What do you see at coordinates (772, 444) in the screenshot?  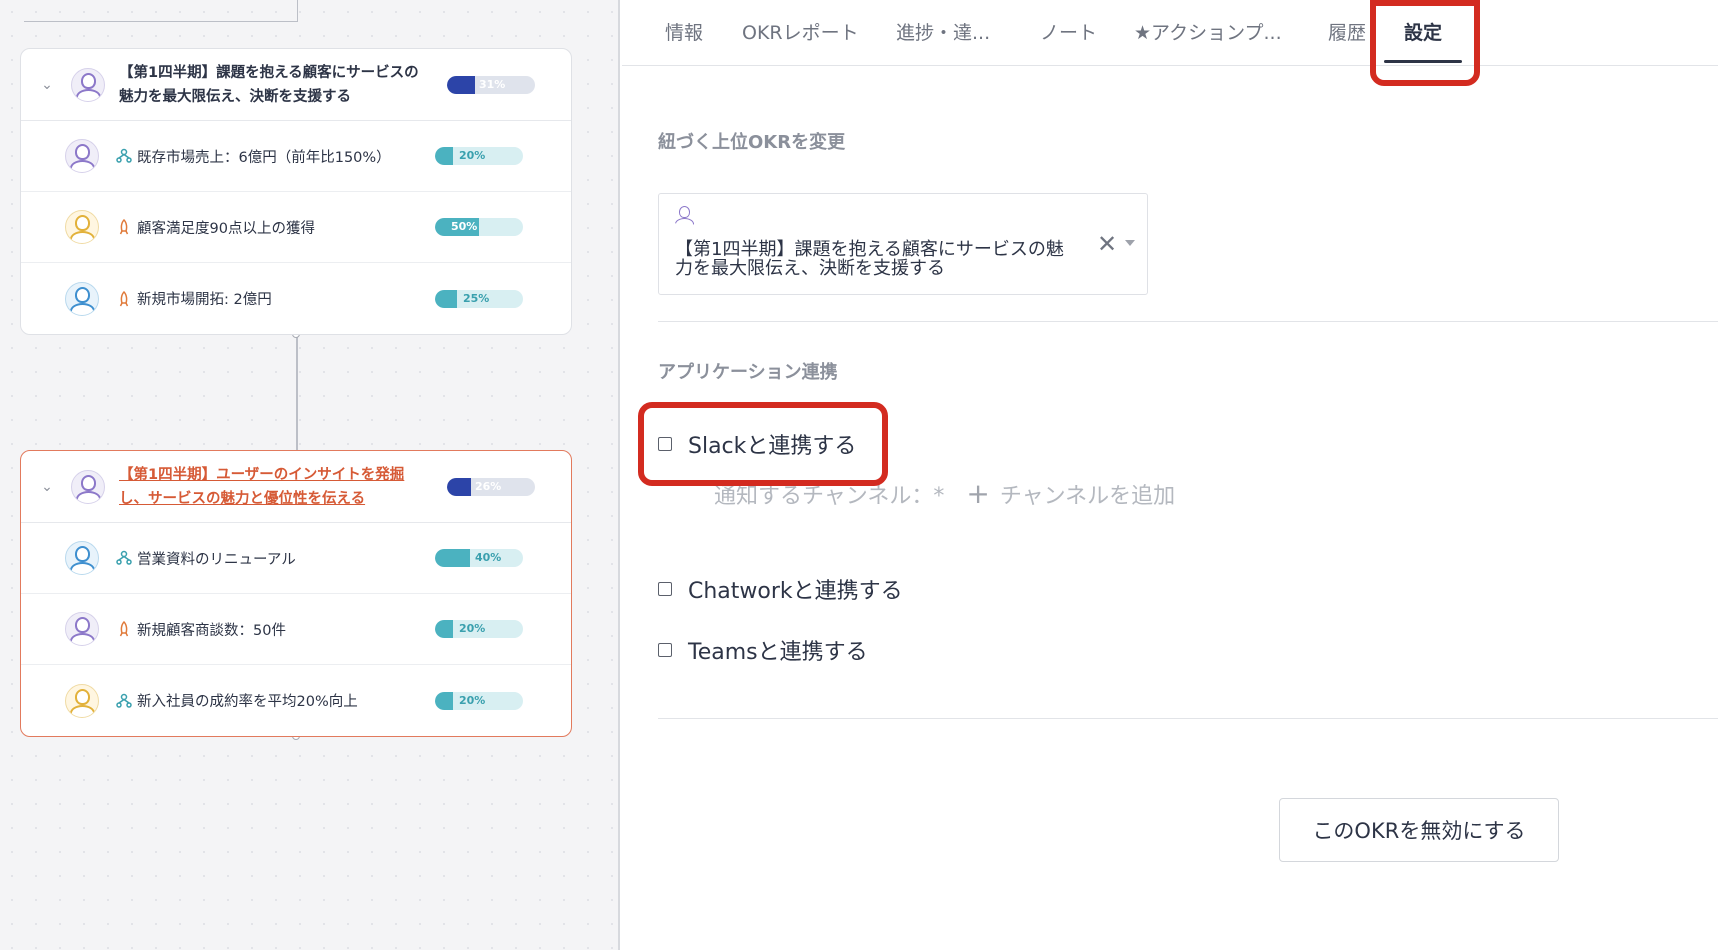 I see `slack-checkbox-label: Slackと連携する` at bounding box center [772, 444].